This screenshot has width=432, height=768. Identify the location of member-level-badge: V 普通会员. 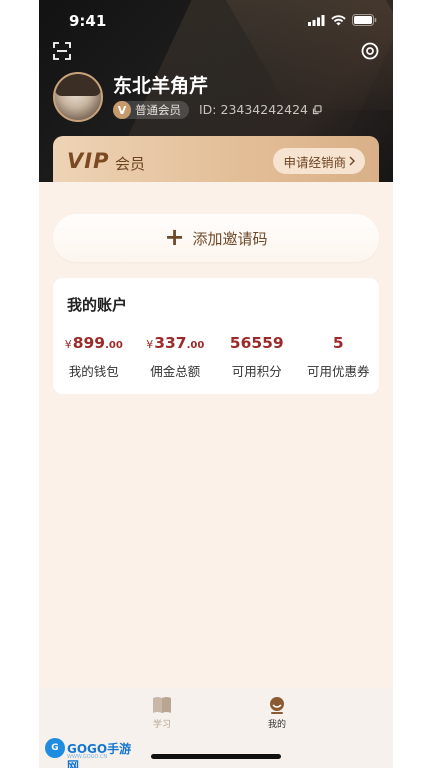
(151, 110).